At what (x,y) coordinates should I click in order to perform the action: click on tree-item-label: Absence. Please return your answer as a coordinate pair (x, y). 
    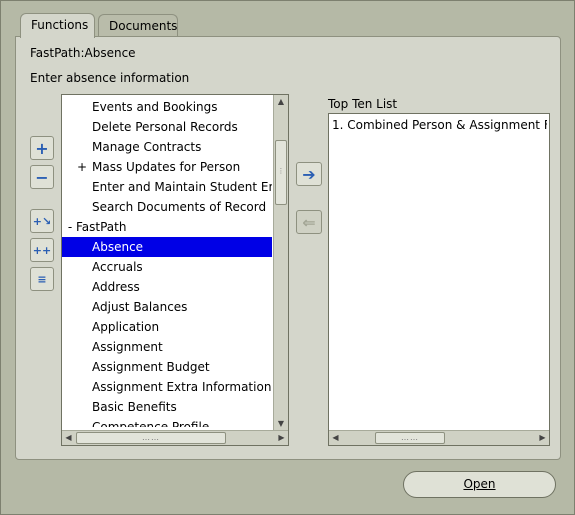
    Looking at the image, I should click on (118, 247).